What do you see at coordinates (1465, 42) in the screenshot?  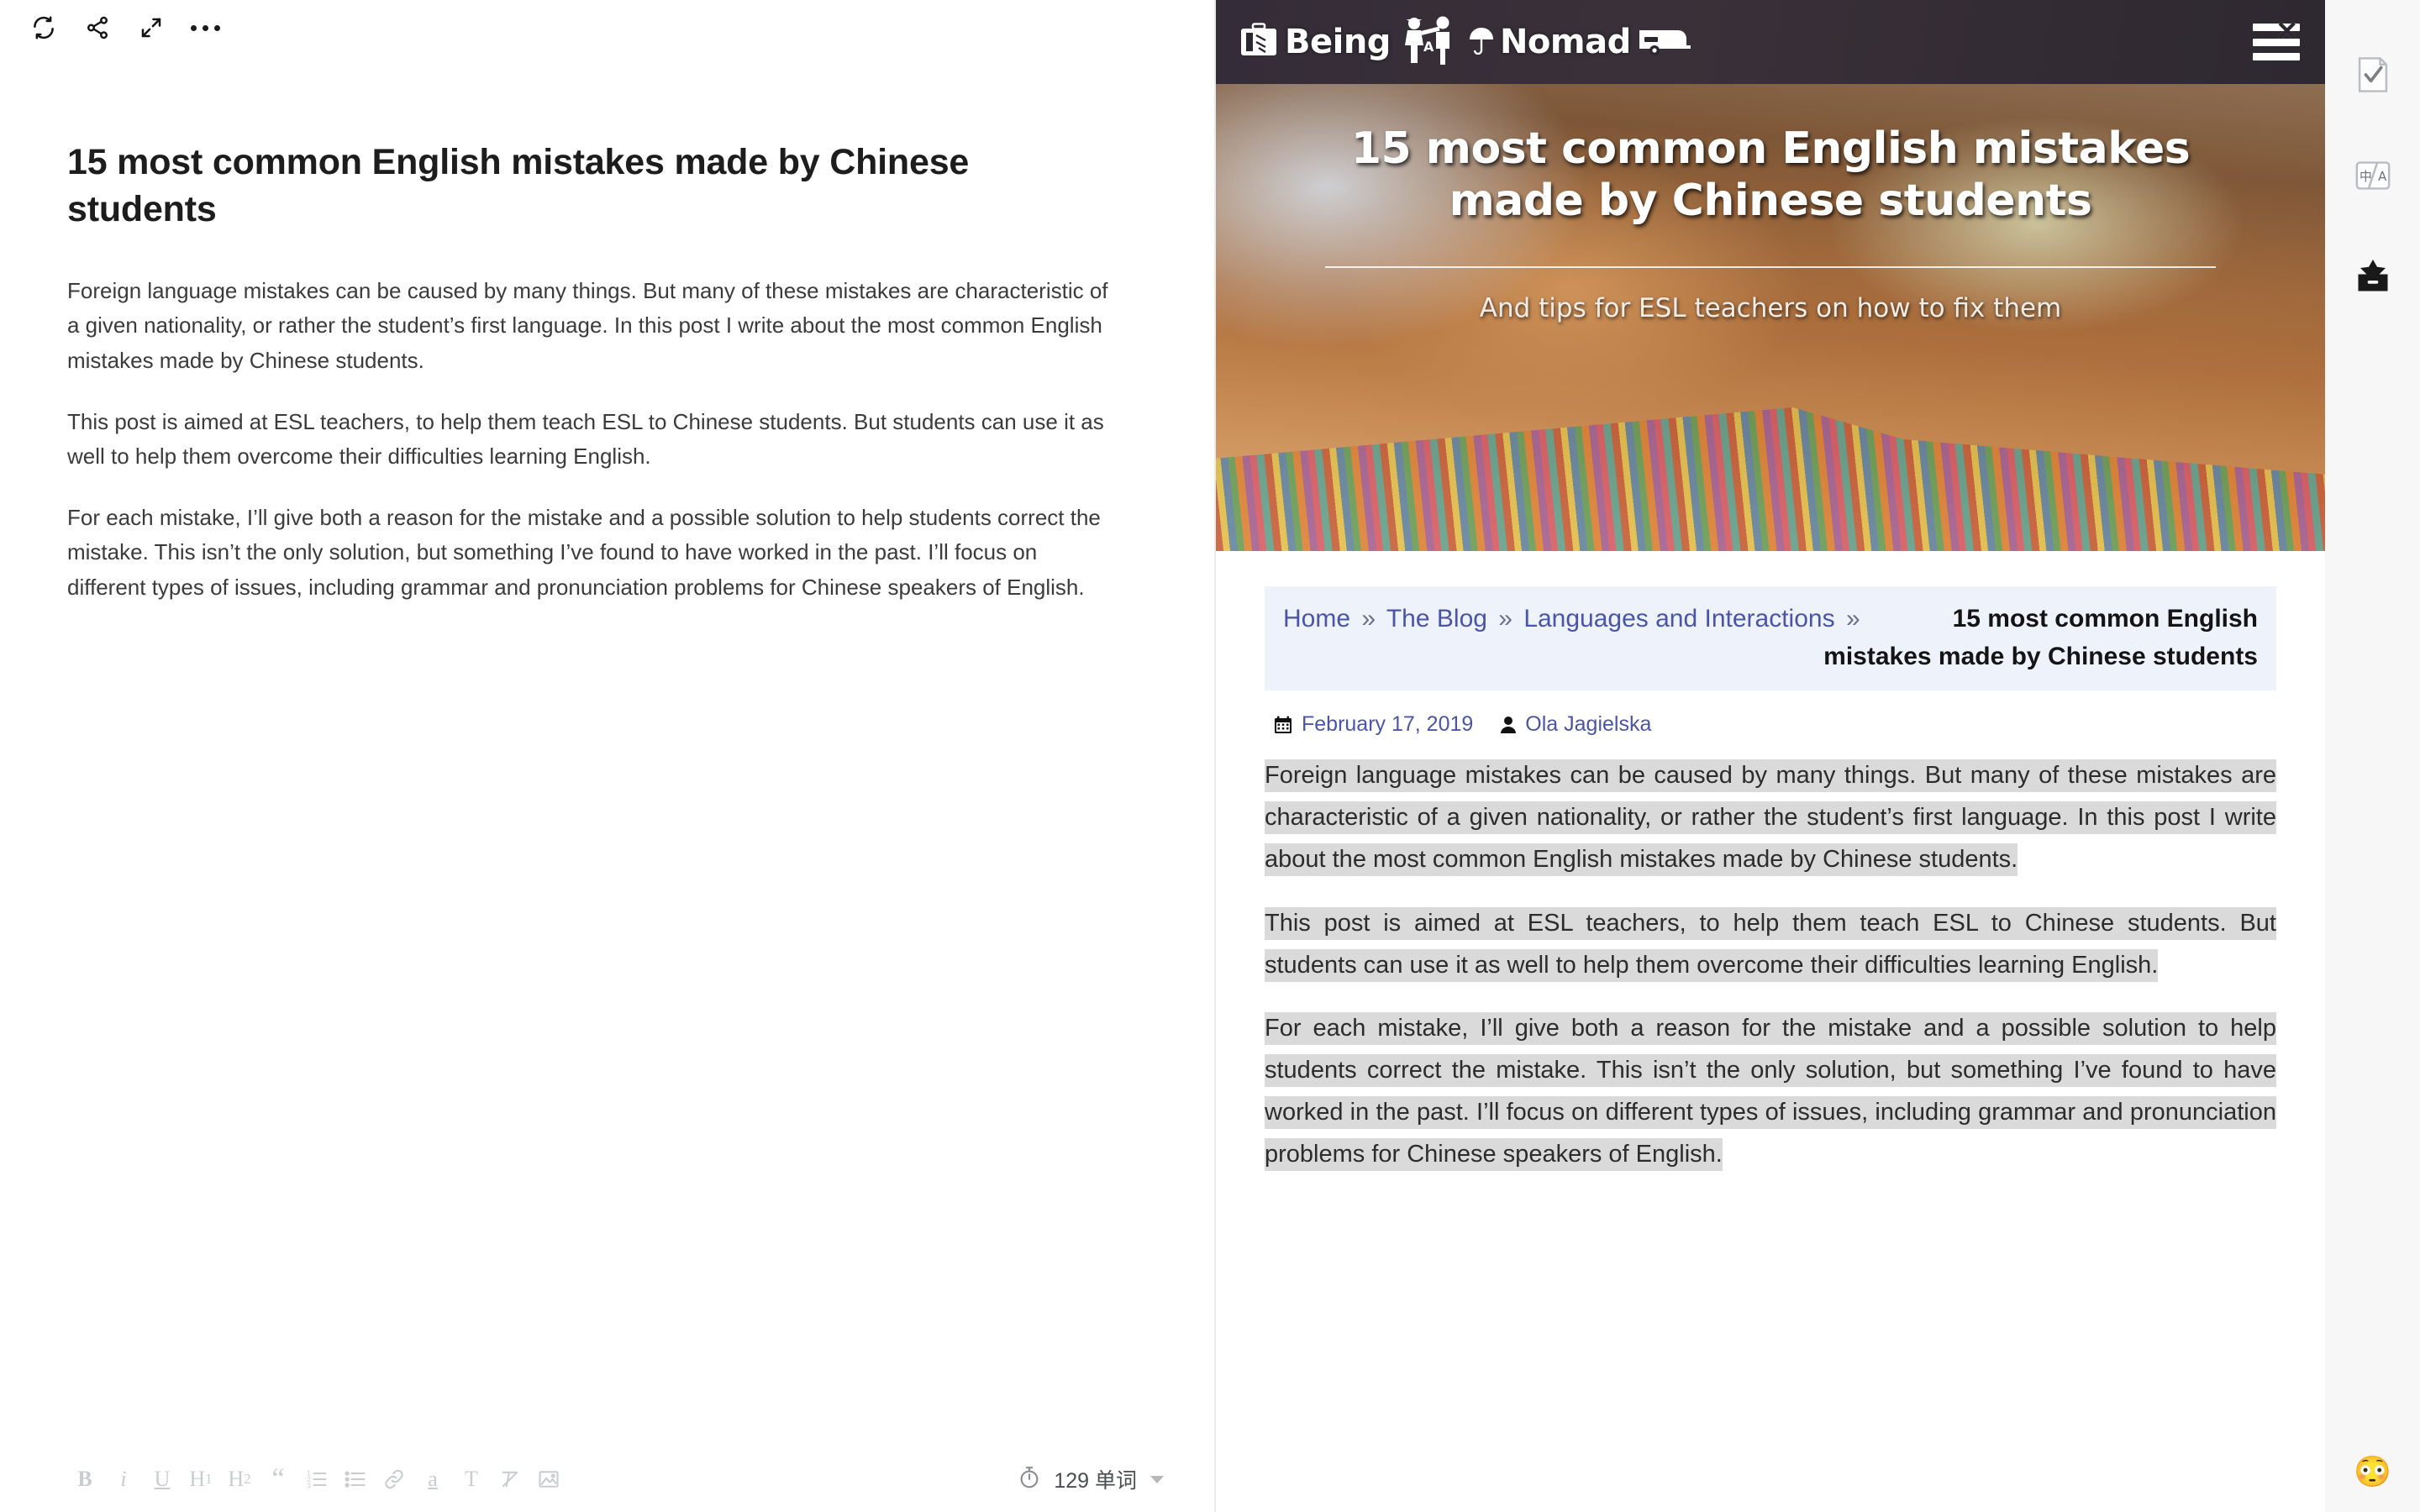 I see `site-logo: Being A Nomad` at bounding box center [1465, 42].